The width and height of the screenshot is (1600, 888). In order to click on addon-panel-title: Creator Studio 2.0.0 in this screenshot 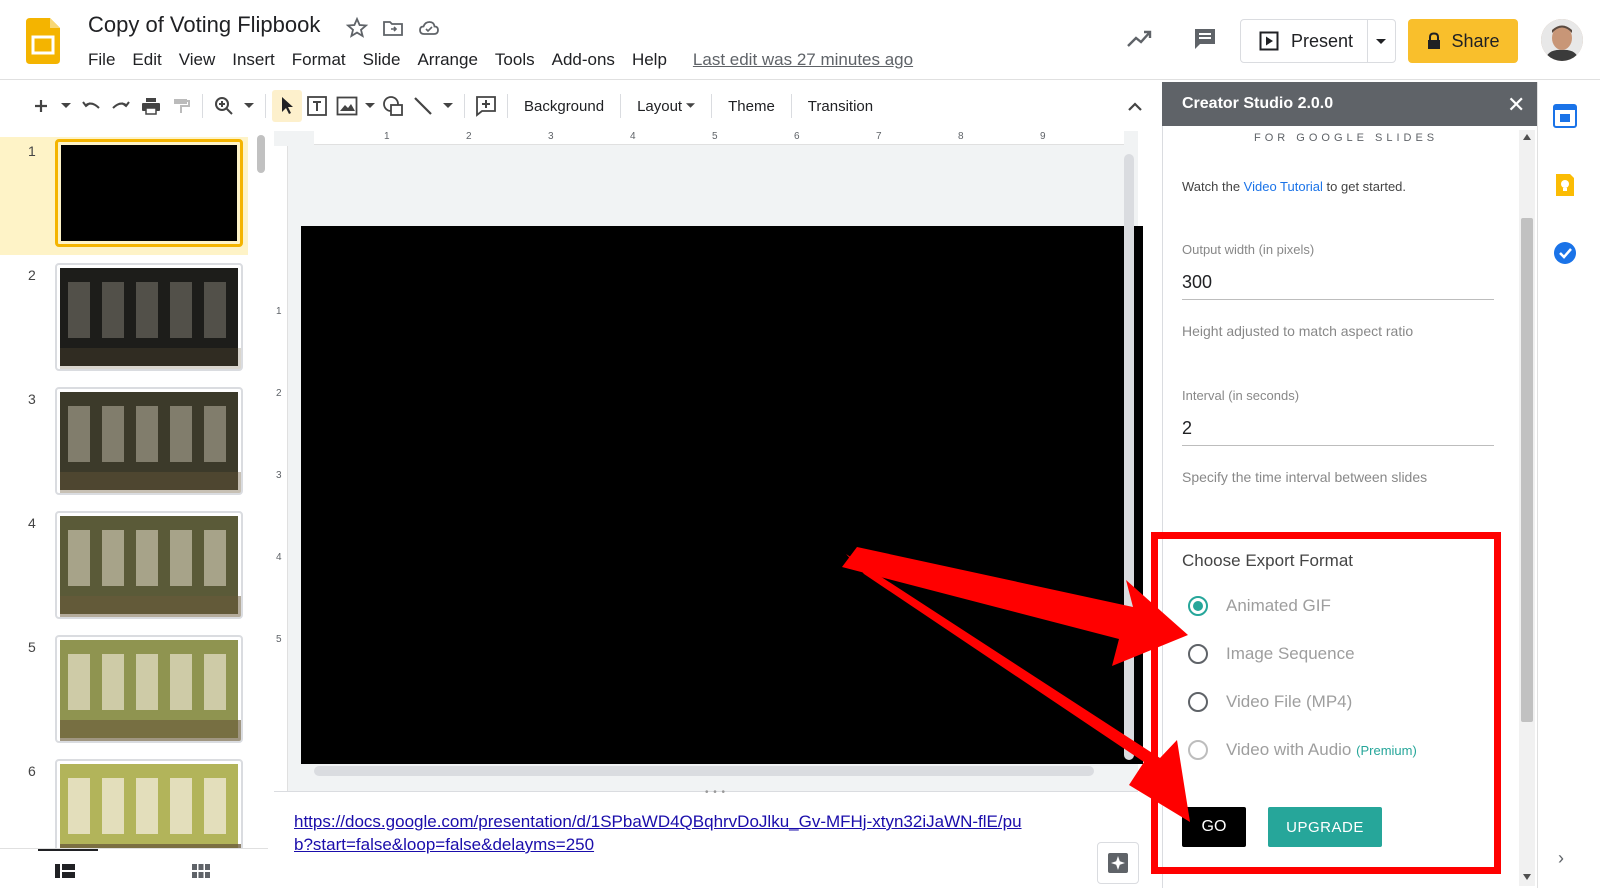, I will do `click(1258, 103)`.